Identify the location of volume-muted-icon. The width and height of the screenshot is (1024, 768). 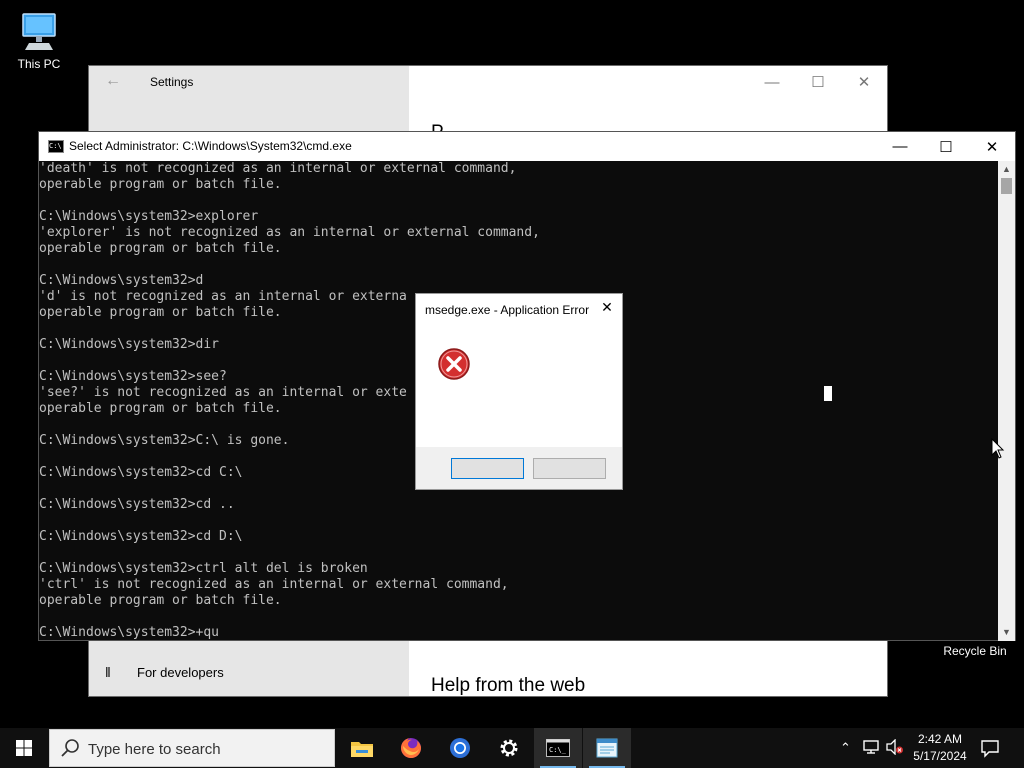
(895, 748).